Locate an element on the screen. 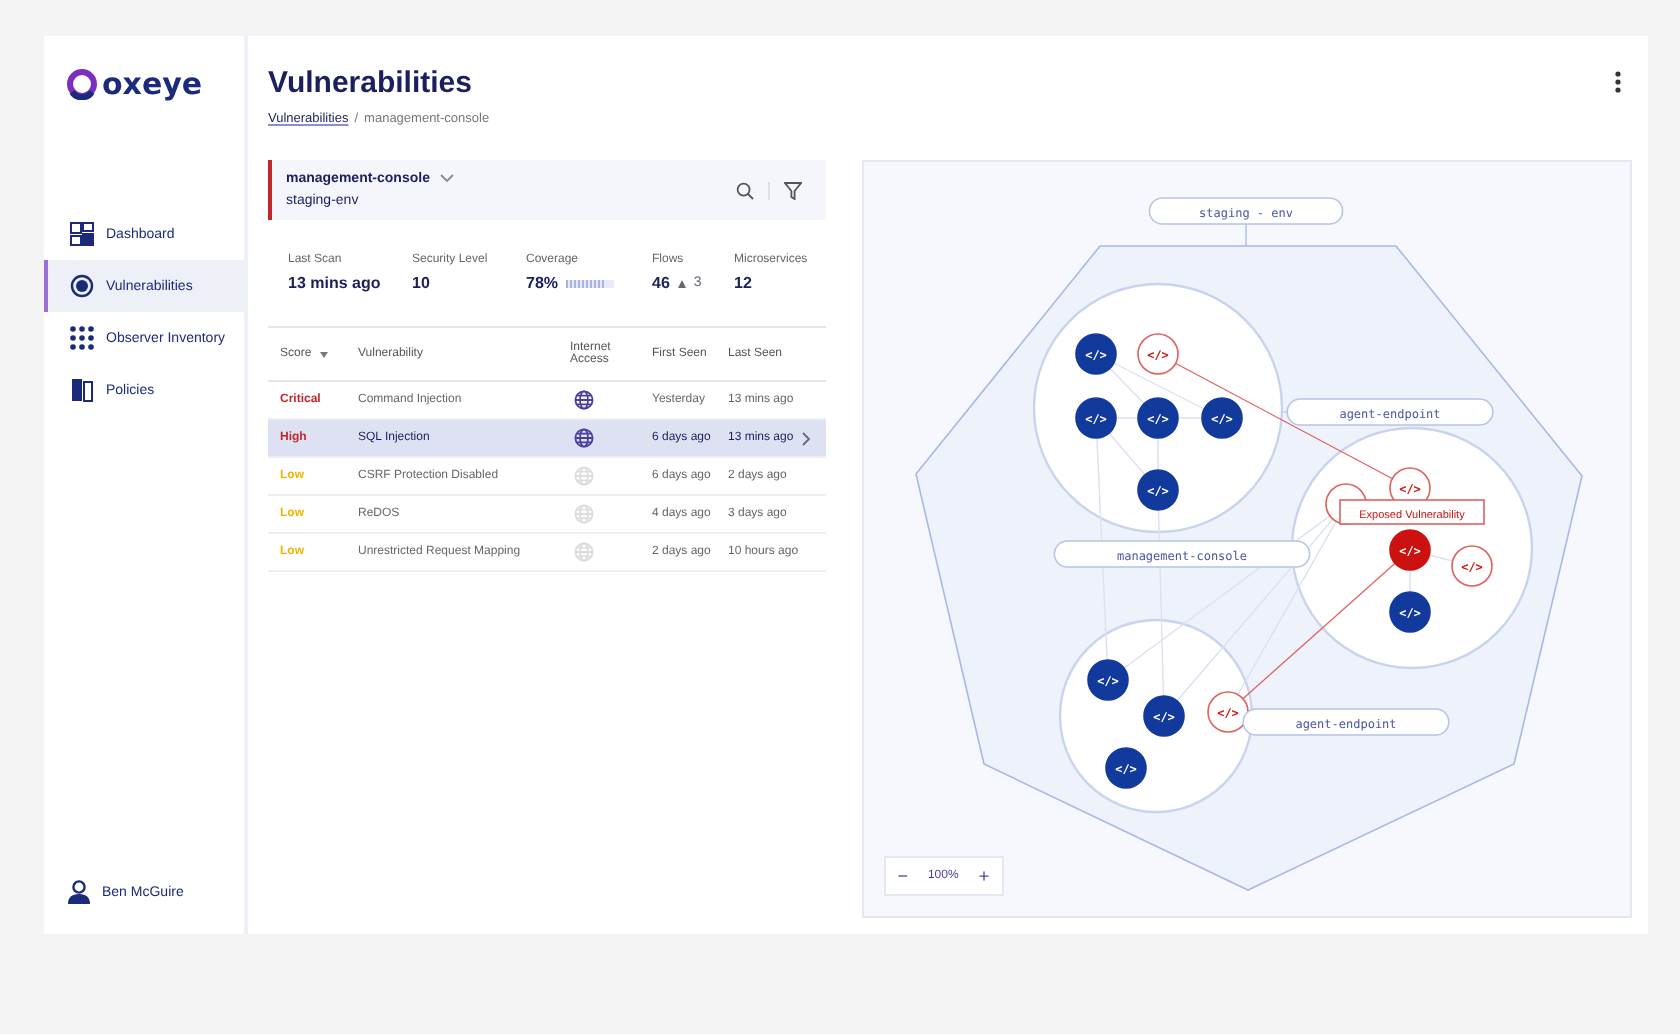  coverage-meter is located at coordinates (590, 283).